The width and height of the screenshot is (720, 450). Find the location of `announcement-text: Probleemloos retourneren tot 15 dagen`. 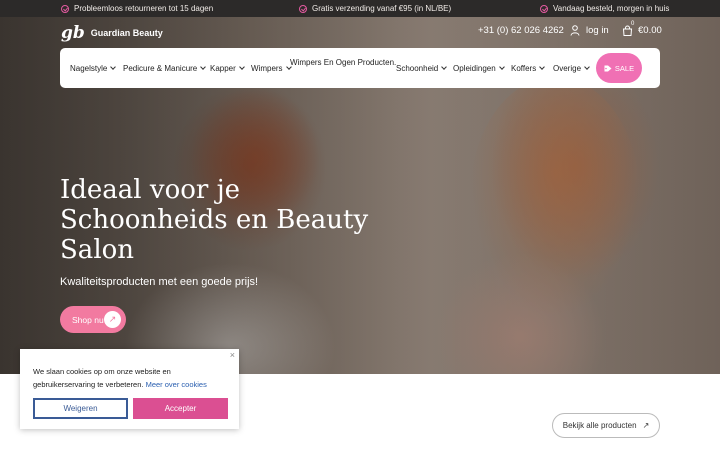

announcement-text: Probleemloos retourneren tot 15 dagen is located at coordinates (144, 8).